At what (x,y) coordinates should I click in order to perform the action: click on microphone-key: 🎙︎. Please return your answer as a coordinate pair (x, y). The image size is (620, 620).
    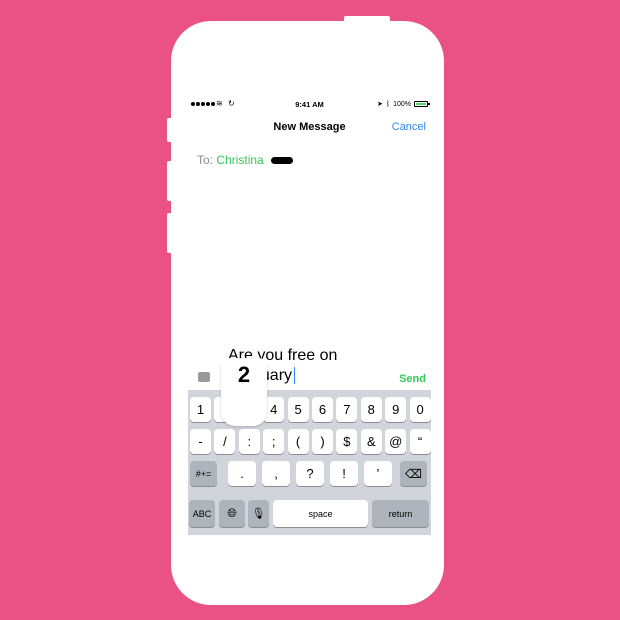
    Looking at the image, I should click on (258, 513).